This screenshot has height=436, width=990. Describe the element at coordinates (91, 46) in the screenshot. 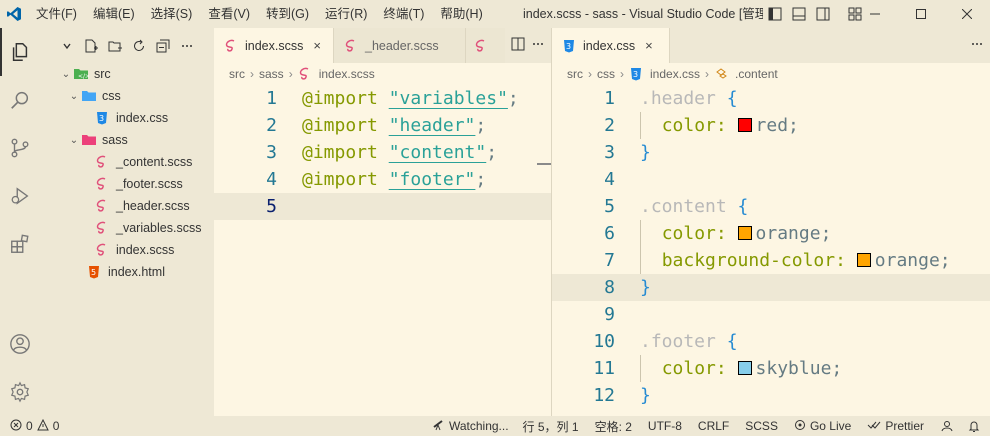

I see `new-file-icon` at that location.